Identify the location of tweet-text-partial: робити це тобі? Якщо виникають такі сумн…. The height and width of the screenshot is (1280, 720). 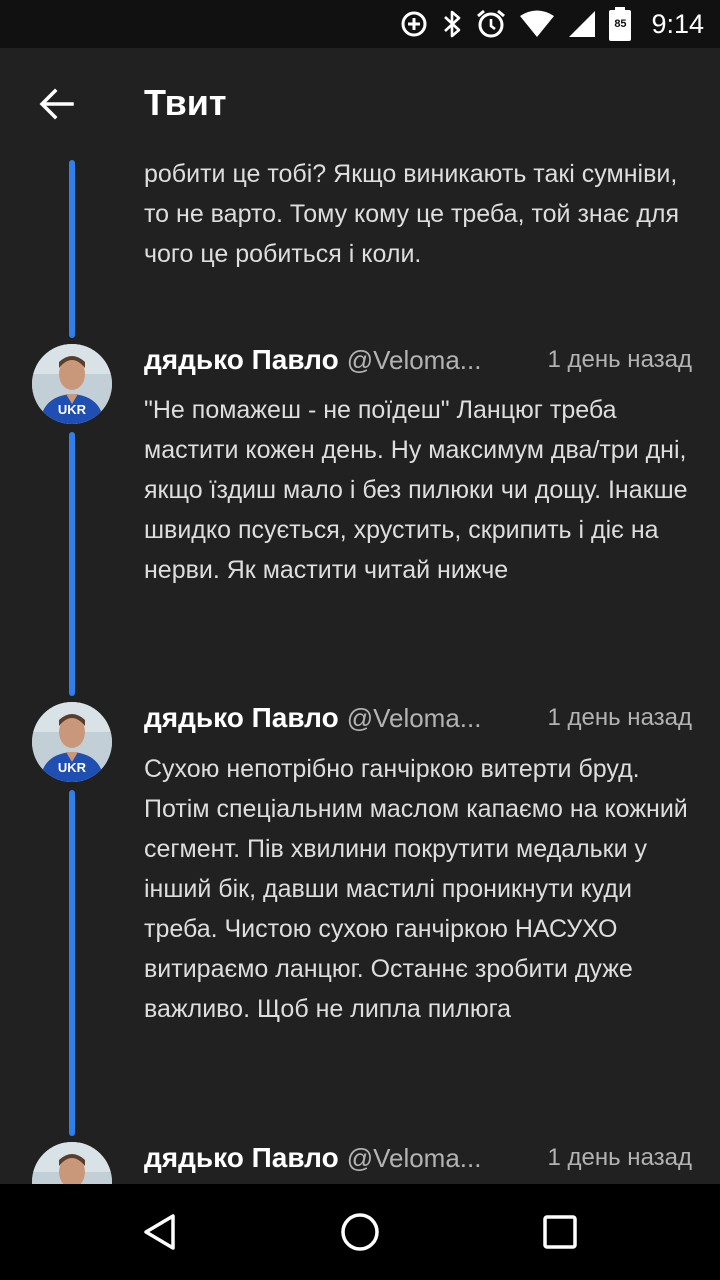
(420, 217).